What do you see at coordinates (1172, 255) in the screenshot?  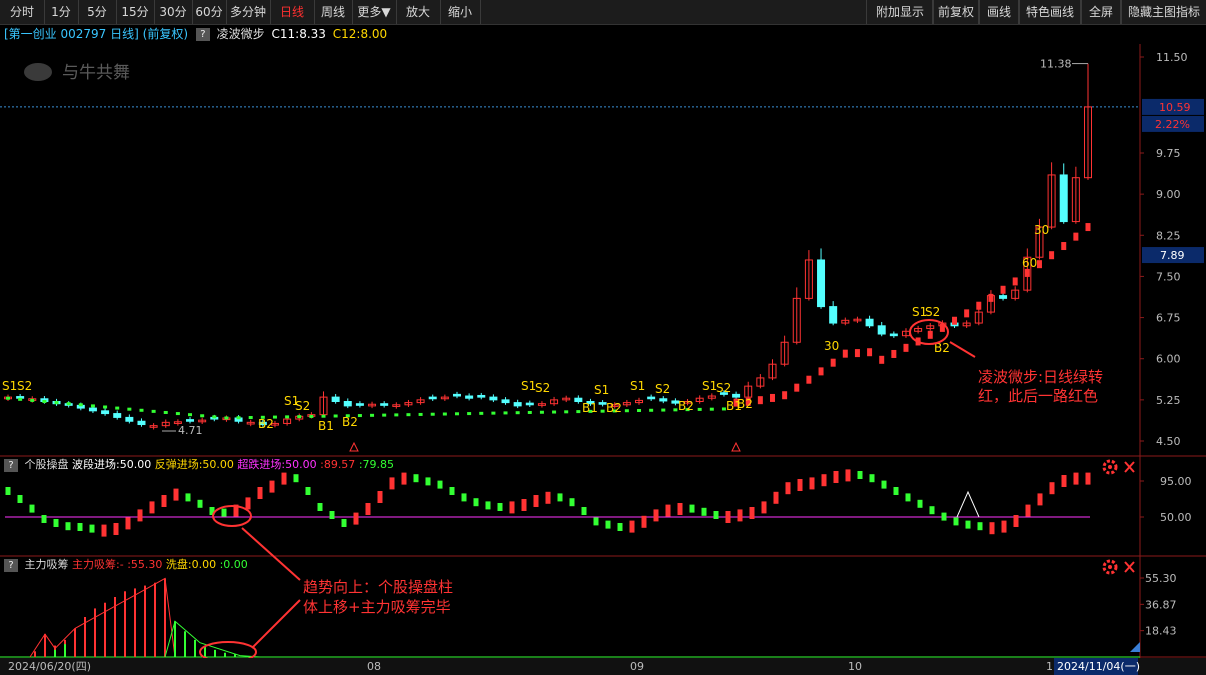 I see `marker-price-label: 7.89` at bounding box center [1172, 255].